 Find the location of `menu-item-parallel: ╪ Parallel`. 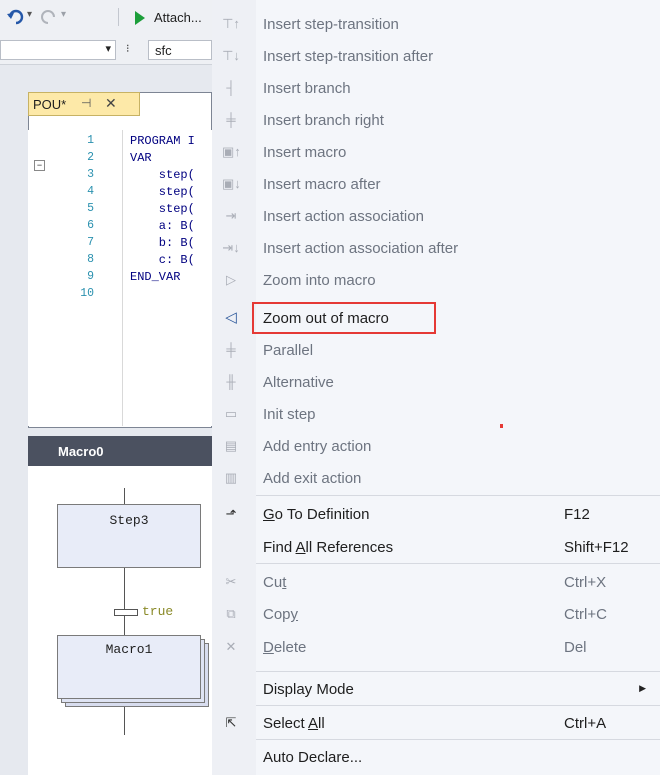

menu-item-parallel: ╪ Parallel is located at coordinates (436, 350).